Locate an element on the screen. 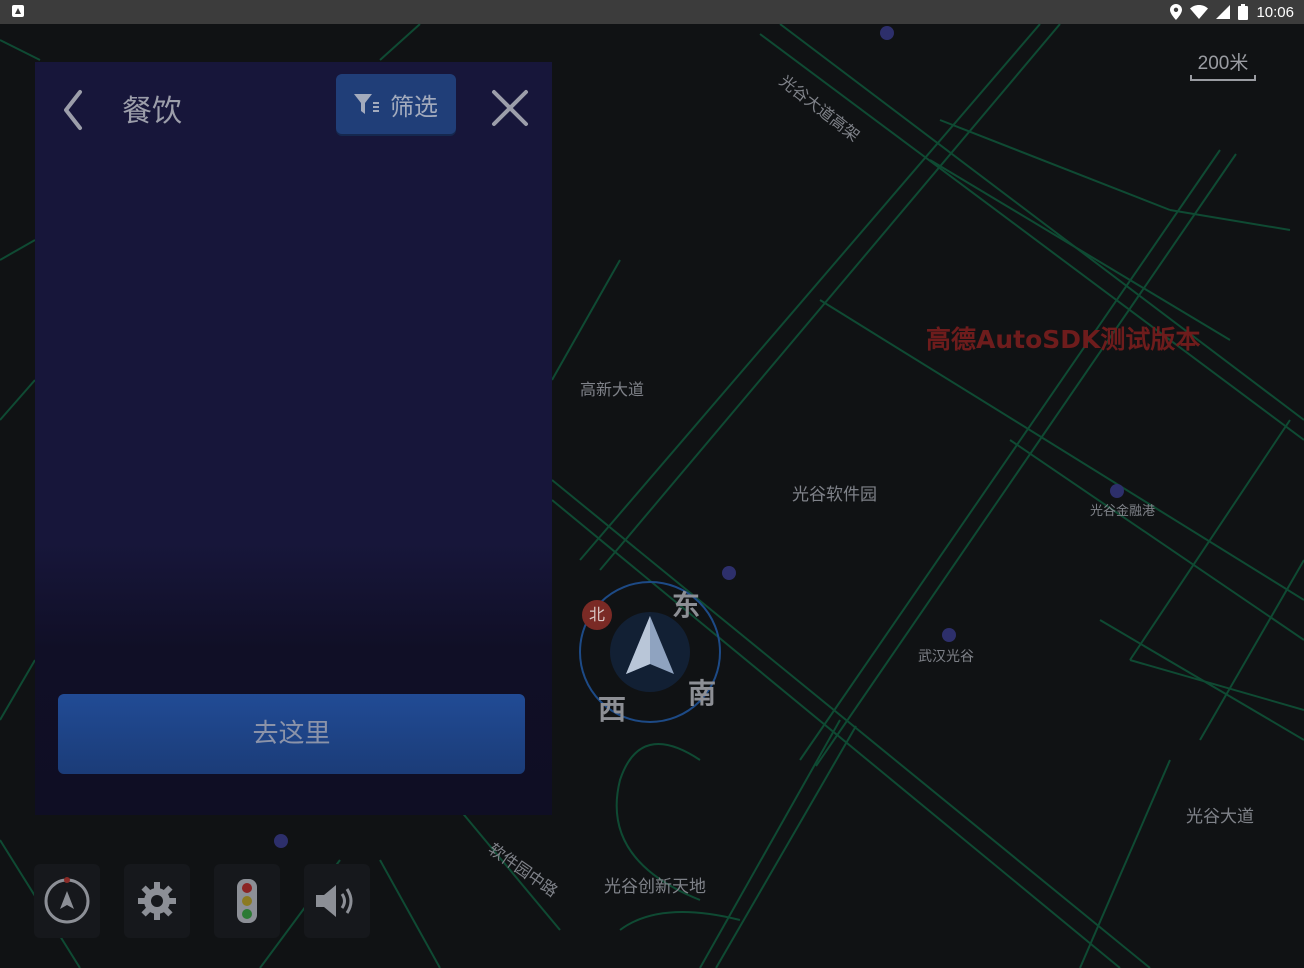 This screenshot has height=968, width=1304. place-label: 光谷创新天地 is located at coordinates (655, 887).